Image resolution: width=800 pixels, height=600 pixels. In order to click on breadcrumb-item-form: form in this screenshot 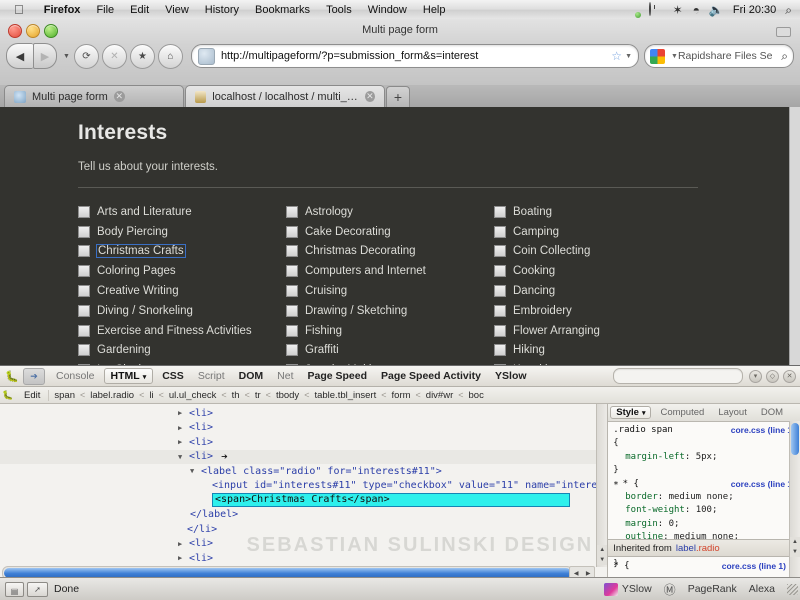, I will do `click(401, 395)`.